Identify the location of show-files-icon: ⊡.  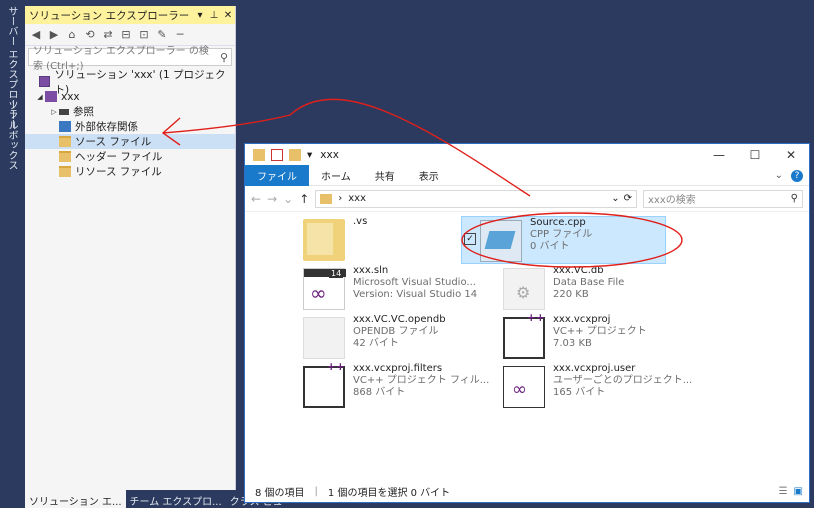
(144, 35).